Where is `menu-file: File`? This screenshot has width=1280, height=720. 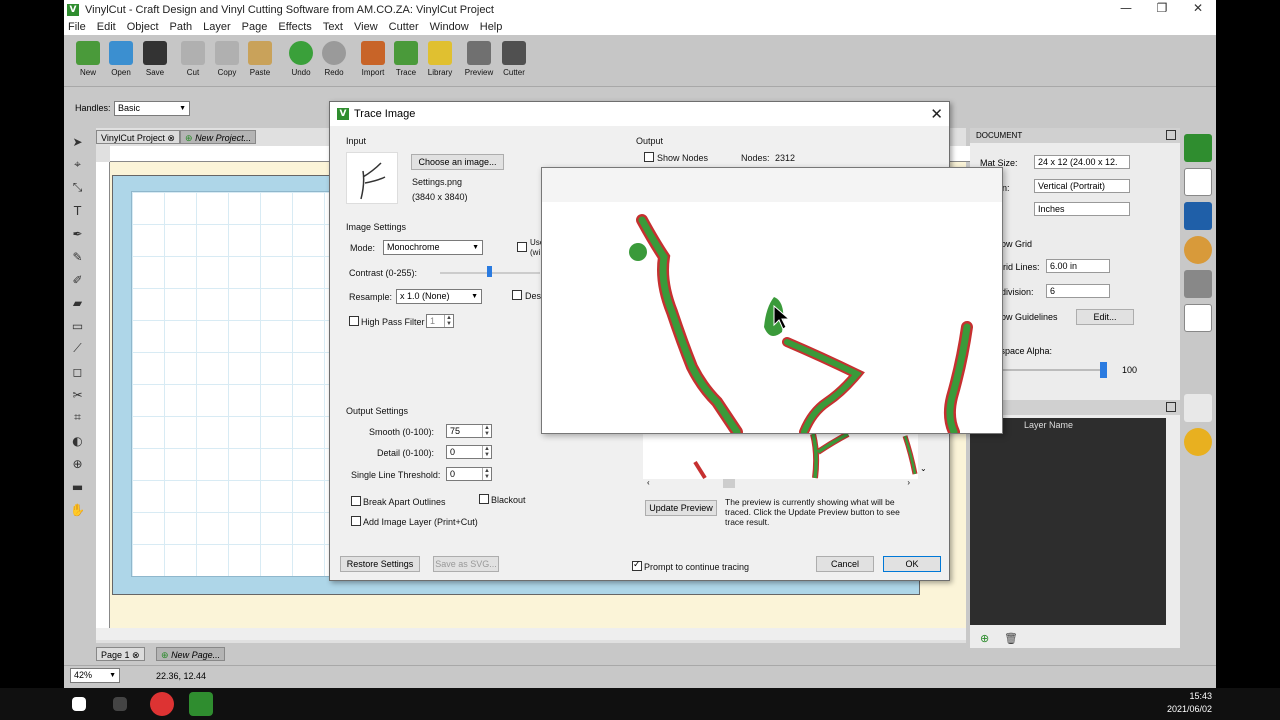 menu-file: File is located at coordinates (77, 27).